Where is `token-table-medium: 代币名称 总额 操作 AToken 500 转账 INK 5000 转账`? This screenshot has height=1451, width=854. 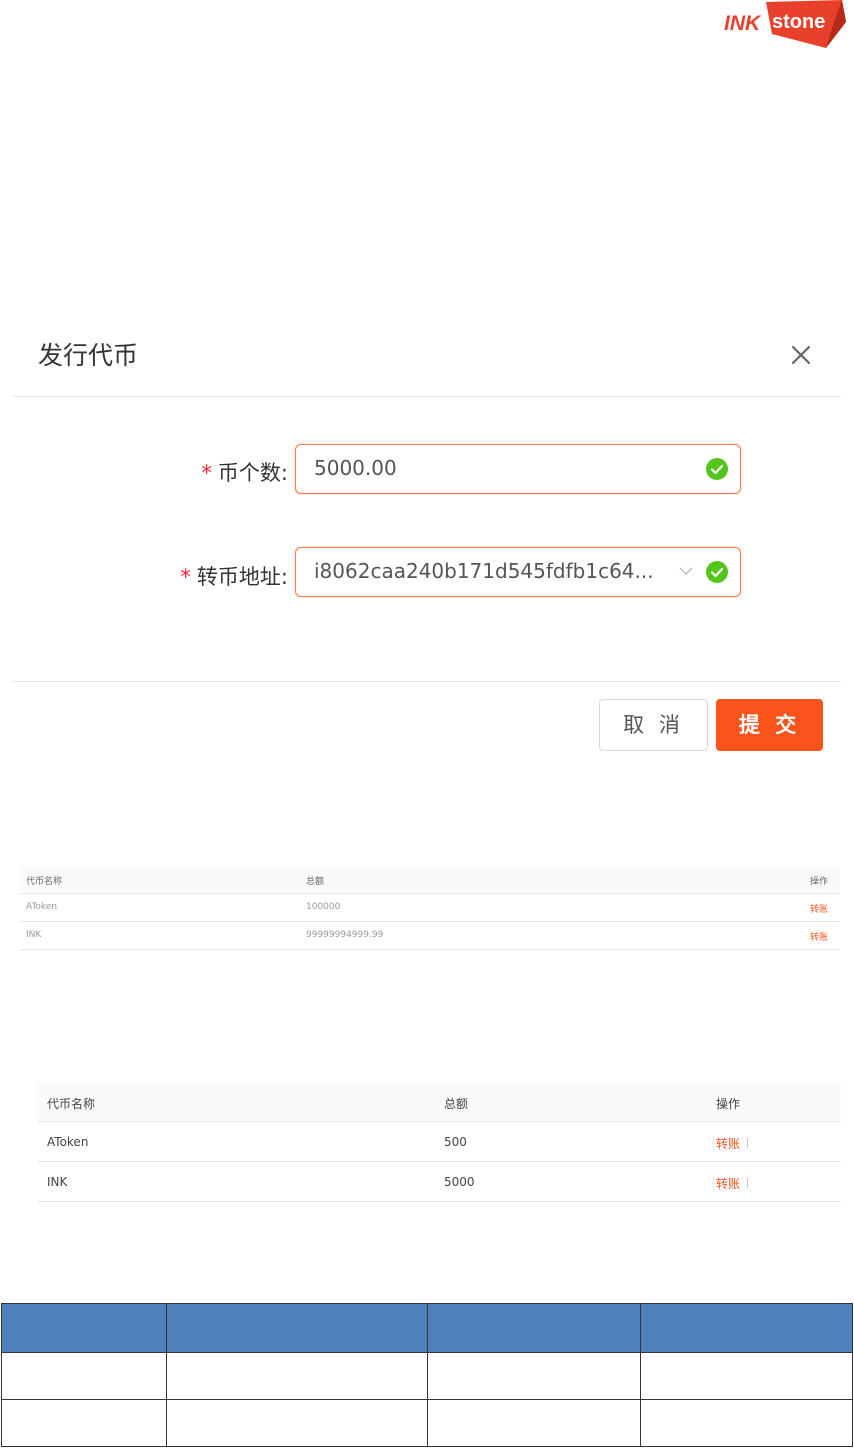
token-table-medium: 代币名称 总额 操作 AToken 500 转账 INK 5000 转账 is located at coordinates (439, 1142).